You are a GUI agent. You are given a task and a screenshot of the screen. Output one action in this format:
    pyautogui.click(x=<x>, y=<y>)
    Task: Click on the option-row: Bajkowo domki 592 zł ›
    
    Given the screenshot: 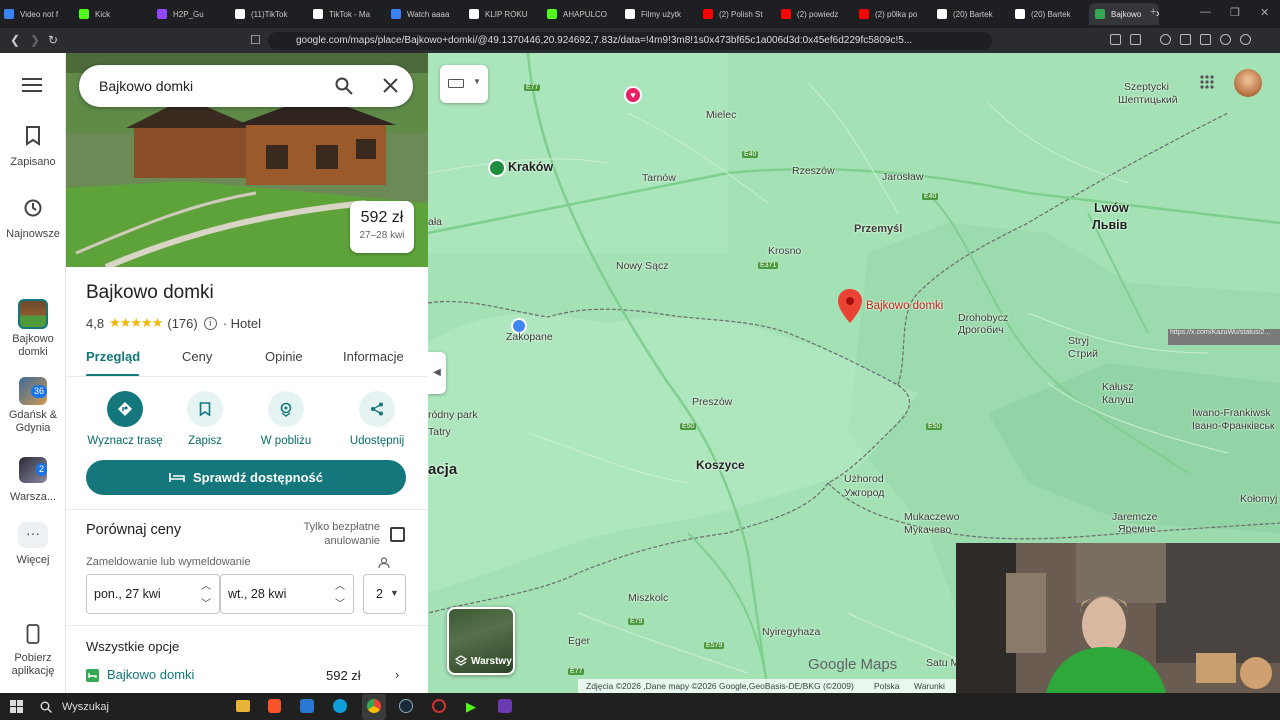 What is the action you would take?
    pyautogui.click(x=247, y=676)
    